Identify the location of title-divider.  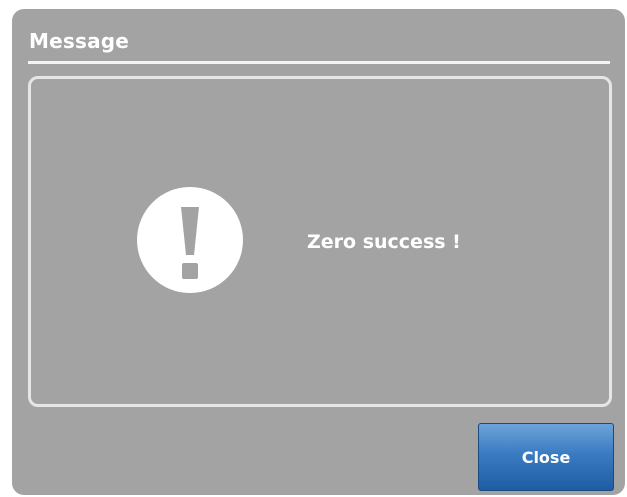
(319, 62).